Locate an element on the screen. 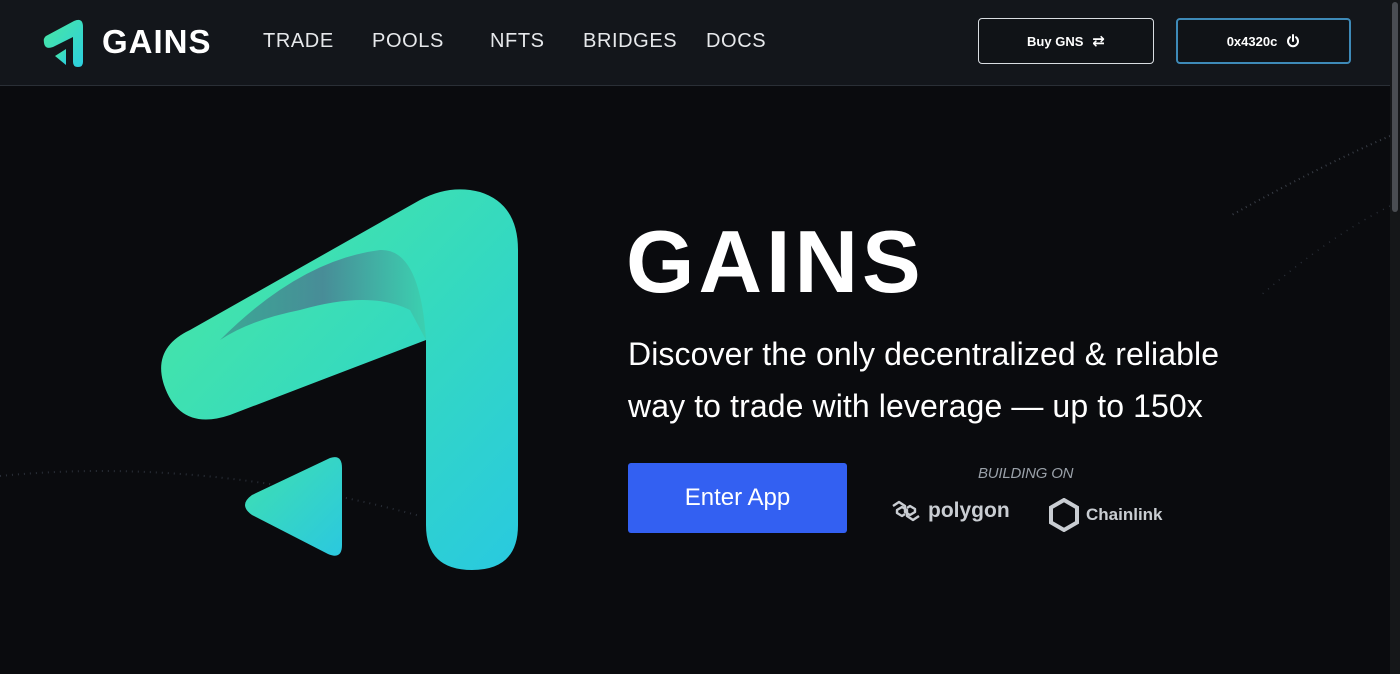  polygon-label: polygon is located at coordinates (969, 510).